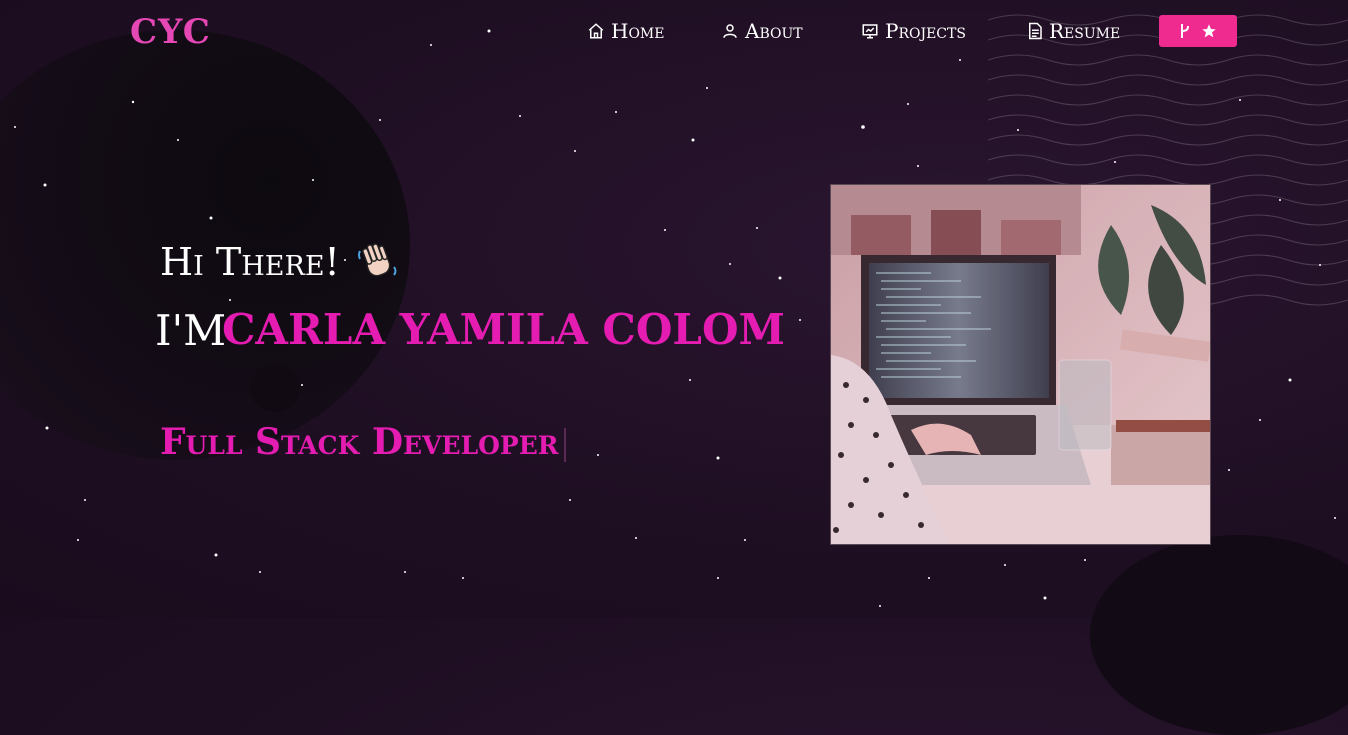 The image size is (1348, 735). Describe the element at coordinates (774, 31) in the screenshot. I see `nav-item-label: About` at that location.